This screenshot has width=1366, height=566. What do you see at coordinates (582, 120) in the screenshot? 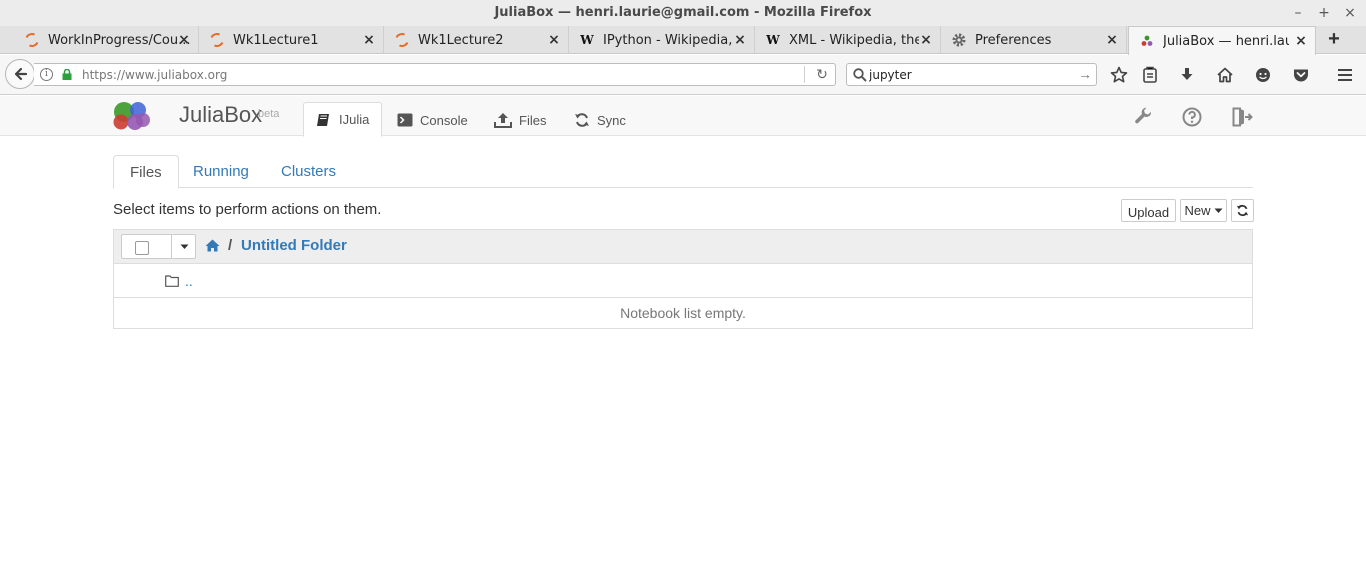
I see `sync-icon` at bounding box center [582, 120].